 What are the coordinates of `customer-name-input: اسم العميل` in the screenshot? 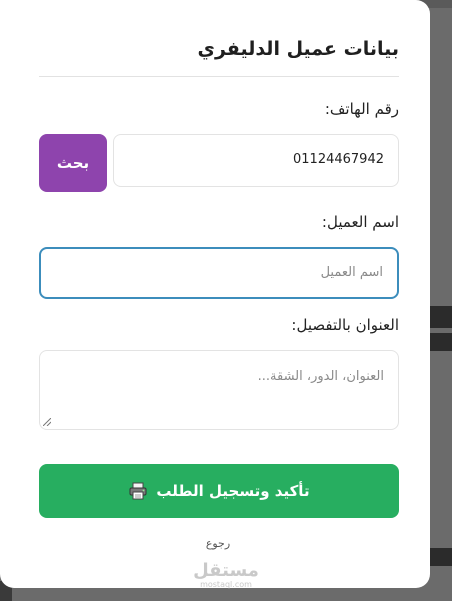 It's located at (219, 273).